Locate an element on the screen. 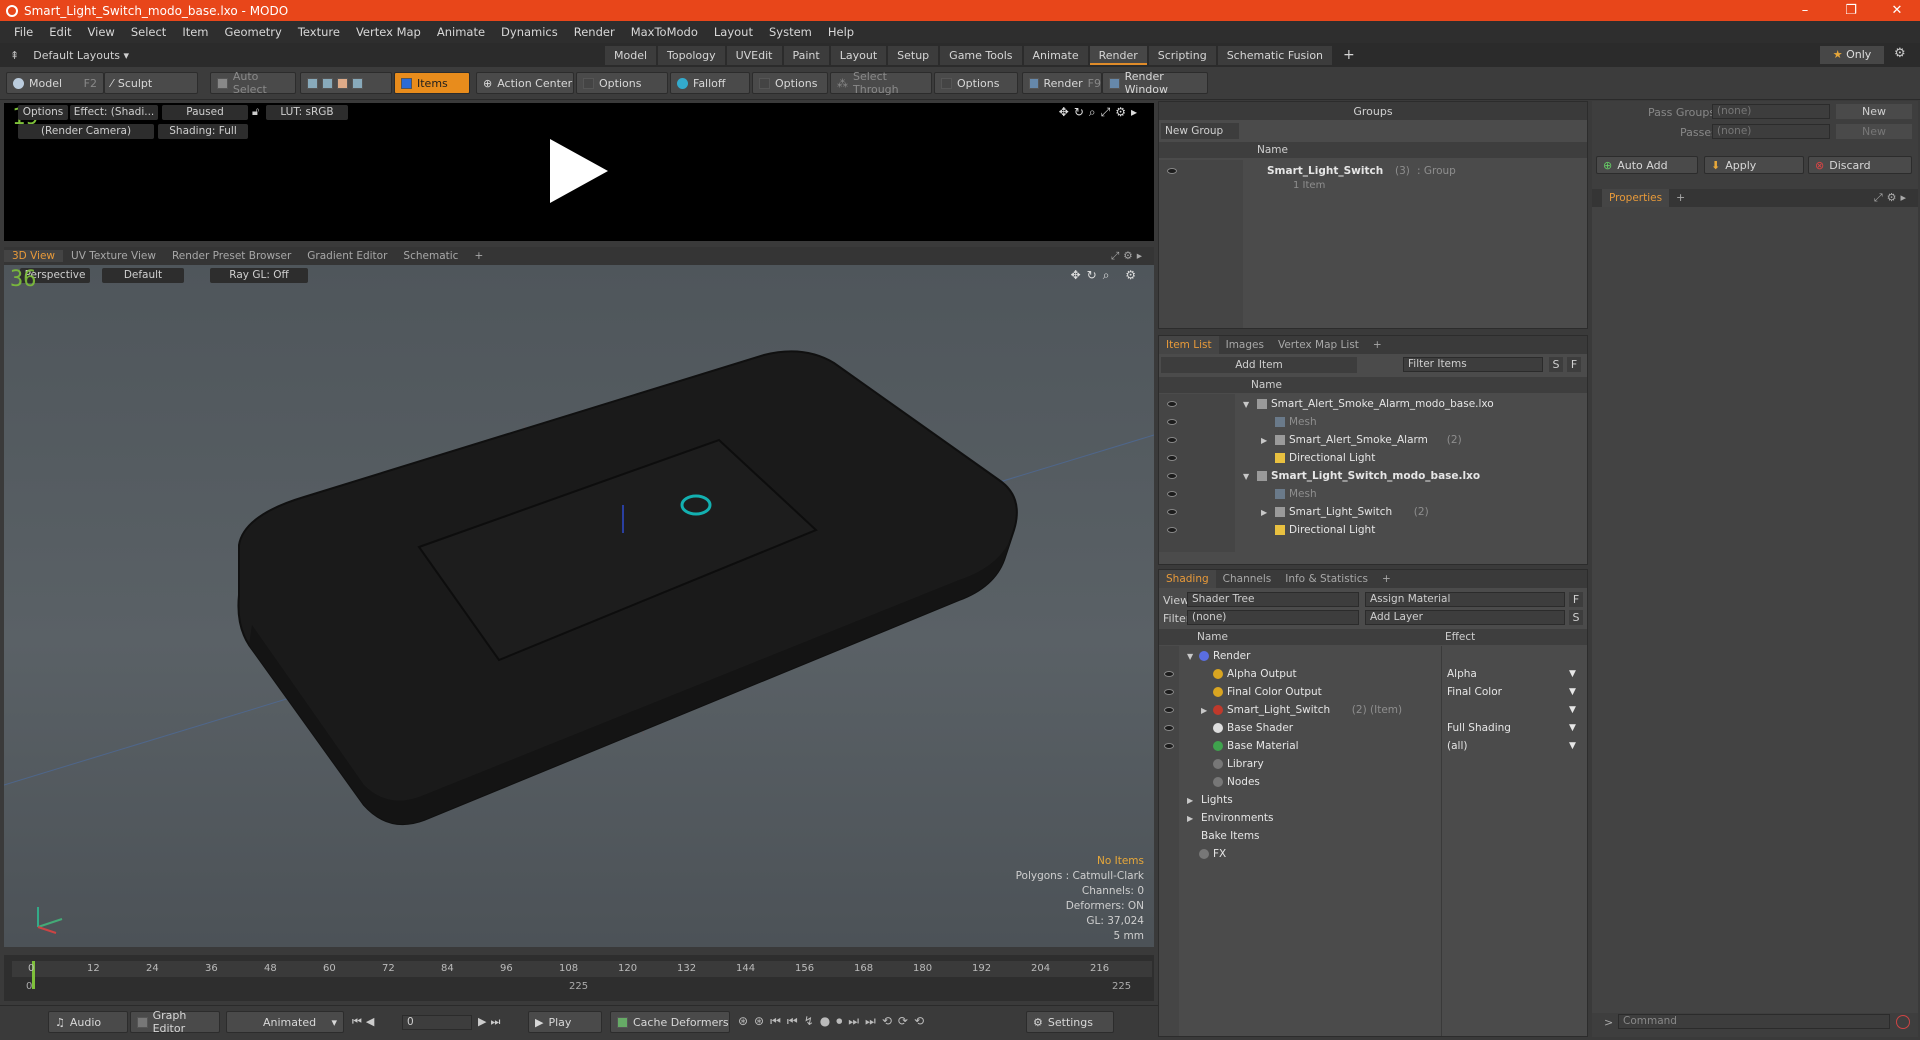 Image resolution: width=1920 pixels, height=1040 pixels. only-toggle: ★ Only is located at coordinates (1852, 55).